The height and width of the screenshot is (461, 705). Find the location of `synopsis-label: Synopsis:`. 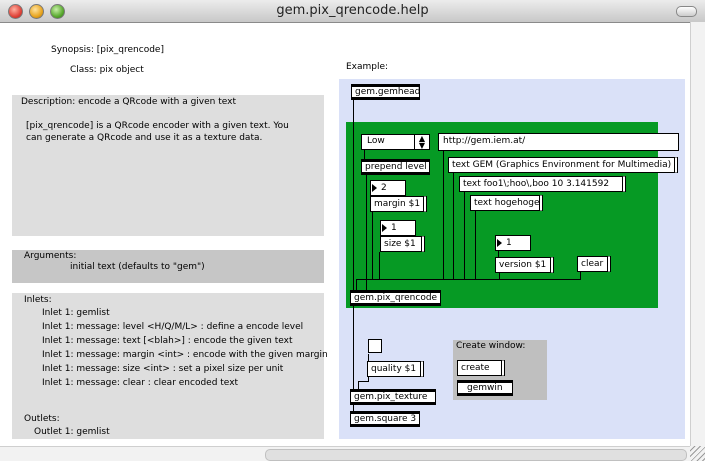

synopsis-label: Synopsis: is located at coordinates (72, 50).